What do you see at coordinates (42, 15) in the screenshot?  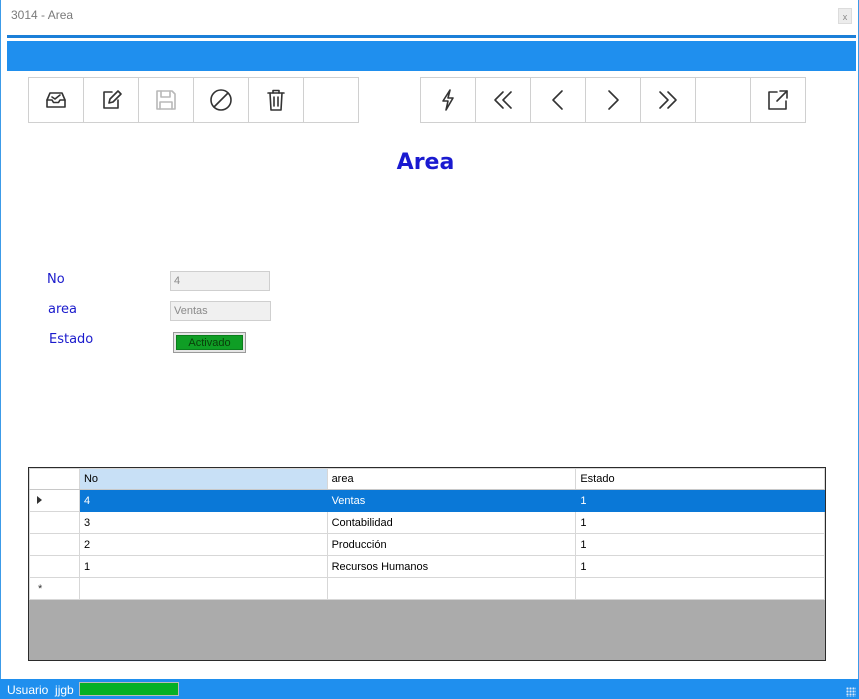 I see `window-title: 3014 - Area` at bounding box center [42, 15].